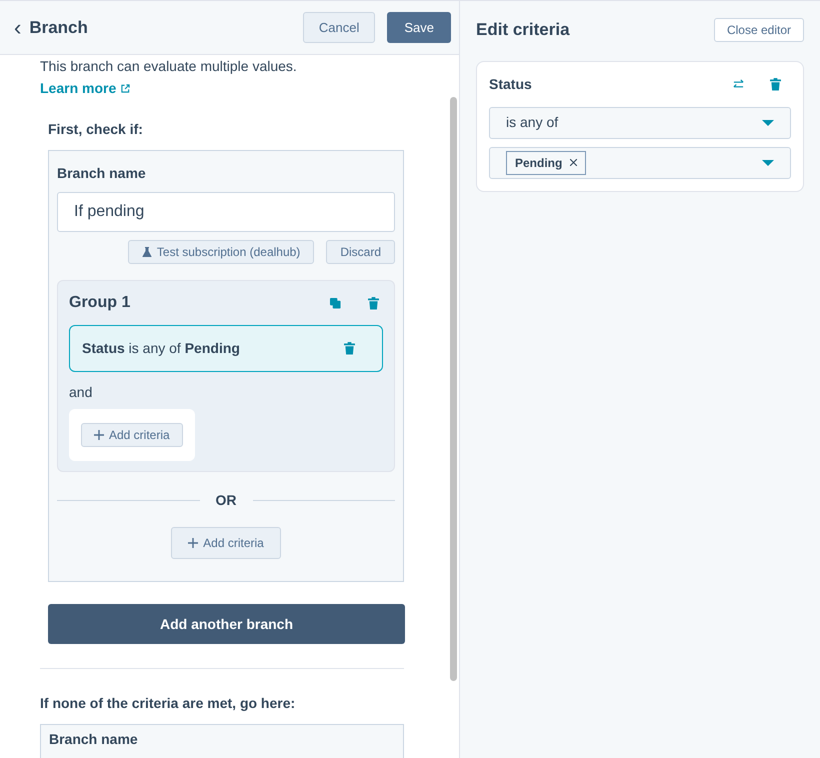  I want to click on section-label: First, check if:, so click(96, 129).